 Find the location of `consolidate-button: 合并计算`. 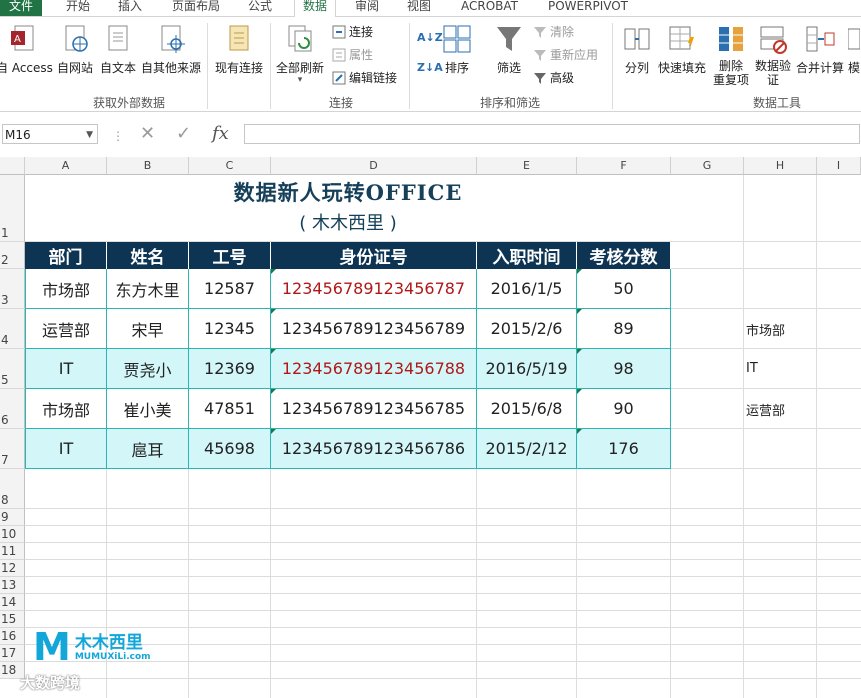

consolidate-button: 合并计算 is located at coordinates (820, 49).